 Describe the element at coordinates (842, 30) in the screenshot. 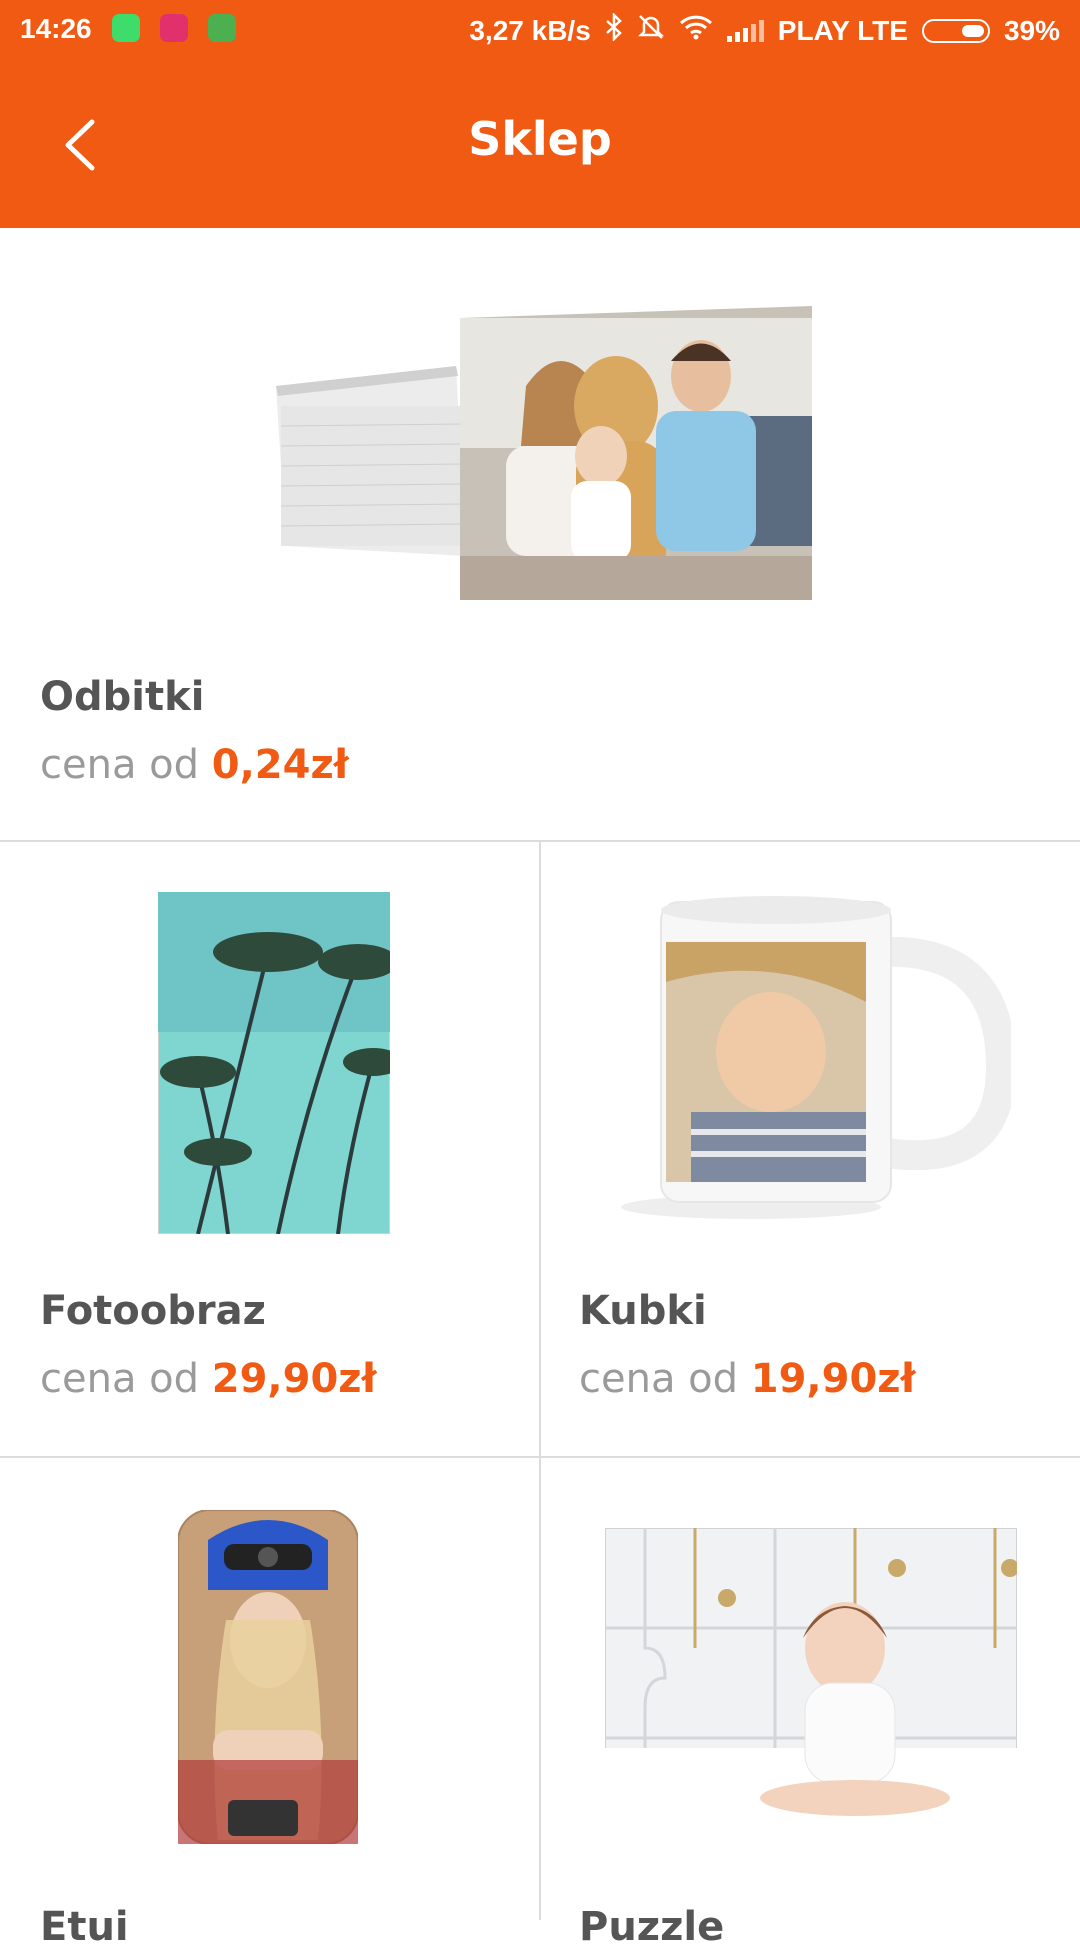

I see `carrier: PLAY LTE` at that location.